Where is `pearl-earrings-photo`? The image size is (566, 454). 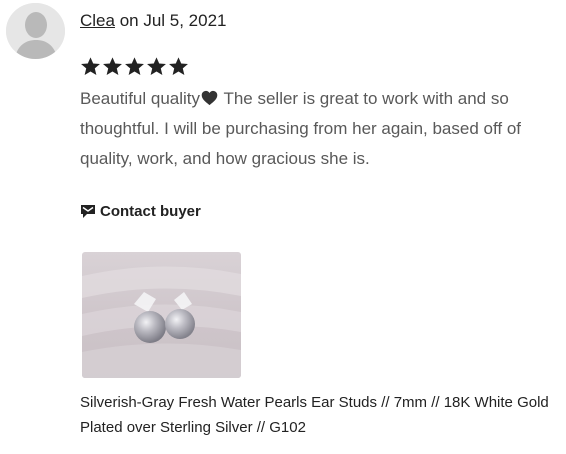
pearl-earrings-photo is located at coordinates (161, 315).